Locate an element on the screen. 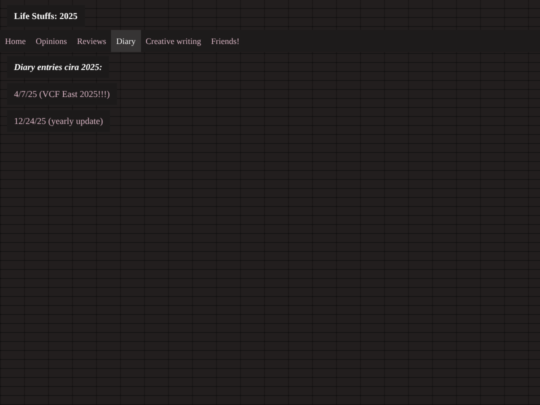 The height and width of the screenshot is (405, 540). nav-tab: Friends! is located at coordinates (225, 41).